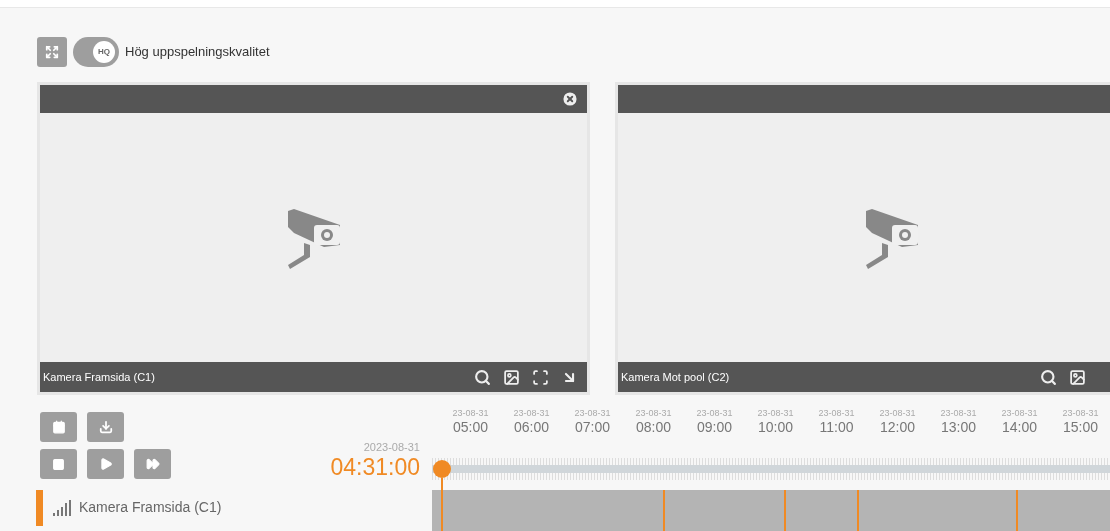 This screenshot has width=1110, height=531. I want to click on fast-forward-button, so click(152, 464).